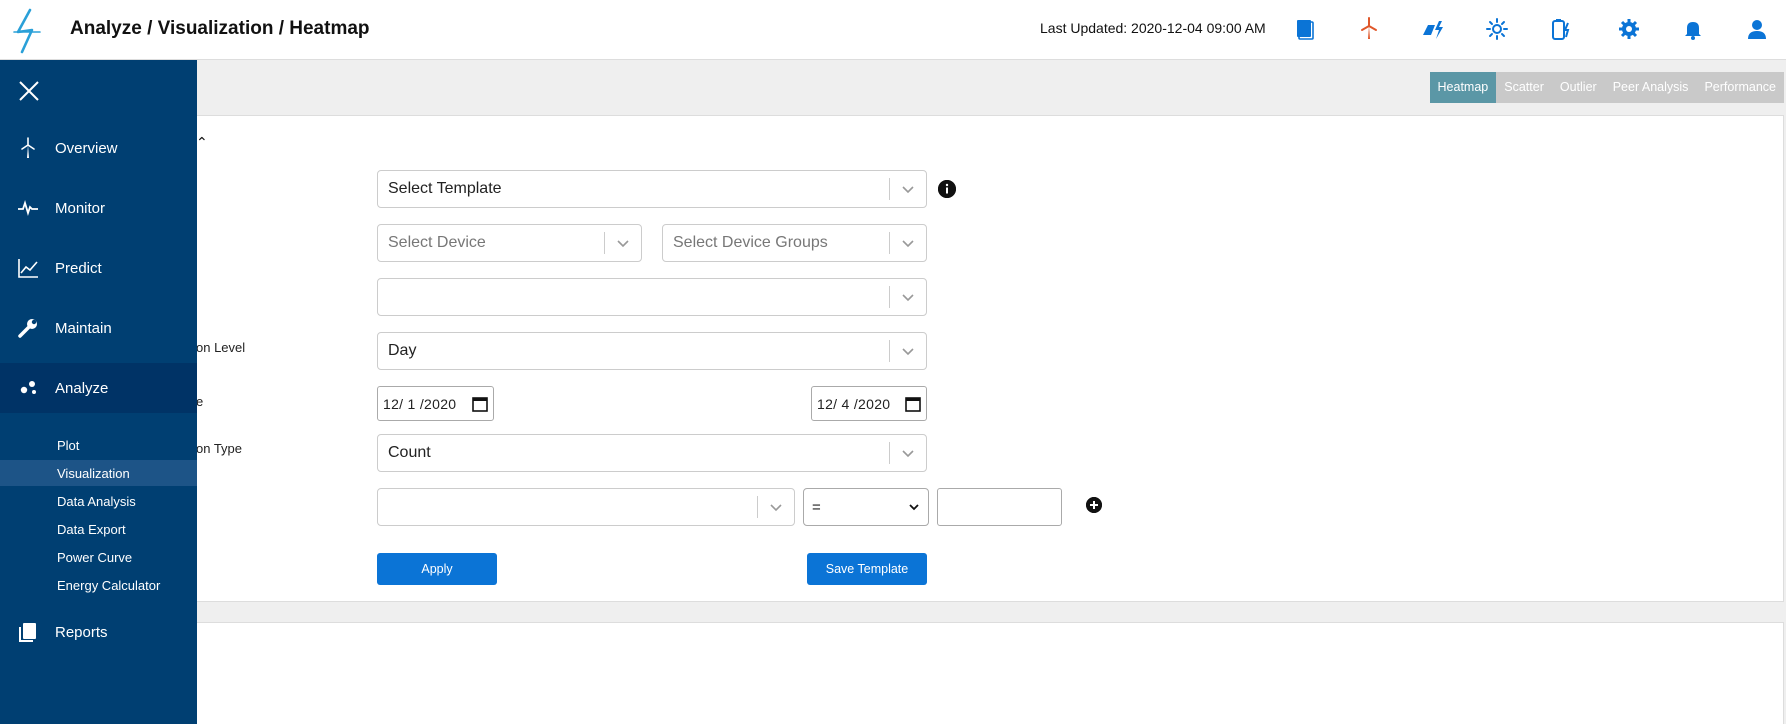  I want to click on info-icon, so click(947, 189).